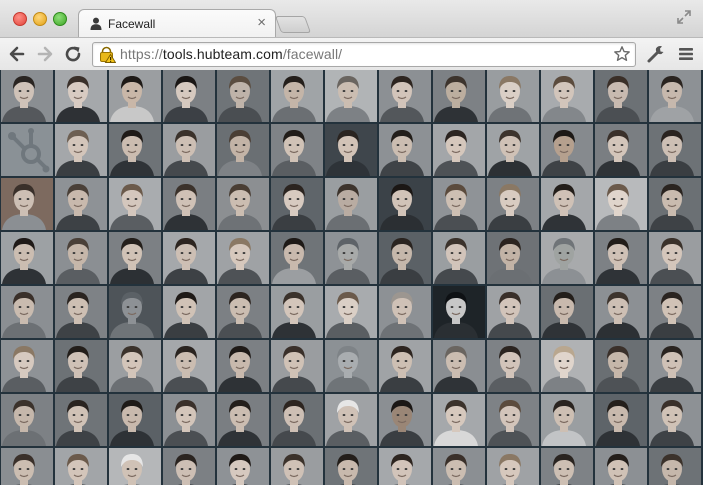 The height and width of the screenshot is (485, 703). What do you see at coordinates (686, 54) in the screenshot?
I see `menu-icon` at bounding box center [686, 54].